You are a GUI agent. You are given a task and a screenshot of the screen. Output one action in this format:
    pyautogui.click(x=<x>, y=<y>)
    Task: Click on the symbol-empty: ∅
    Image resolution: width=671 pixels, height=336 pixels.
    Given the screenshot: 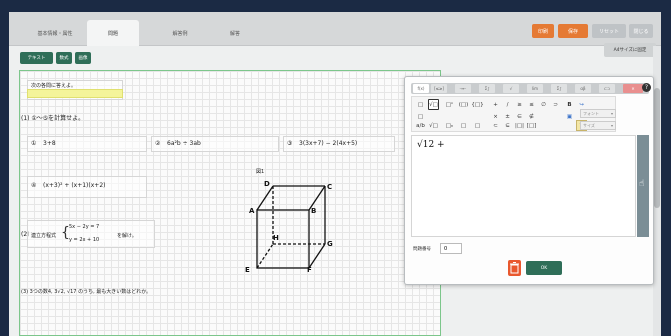 What is the action you would take?
    pyautogui.click(x=543, y=104)
    